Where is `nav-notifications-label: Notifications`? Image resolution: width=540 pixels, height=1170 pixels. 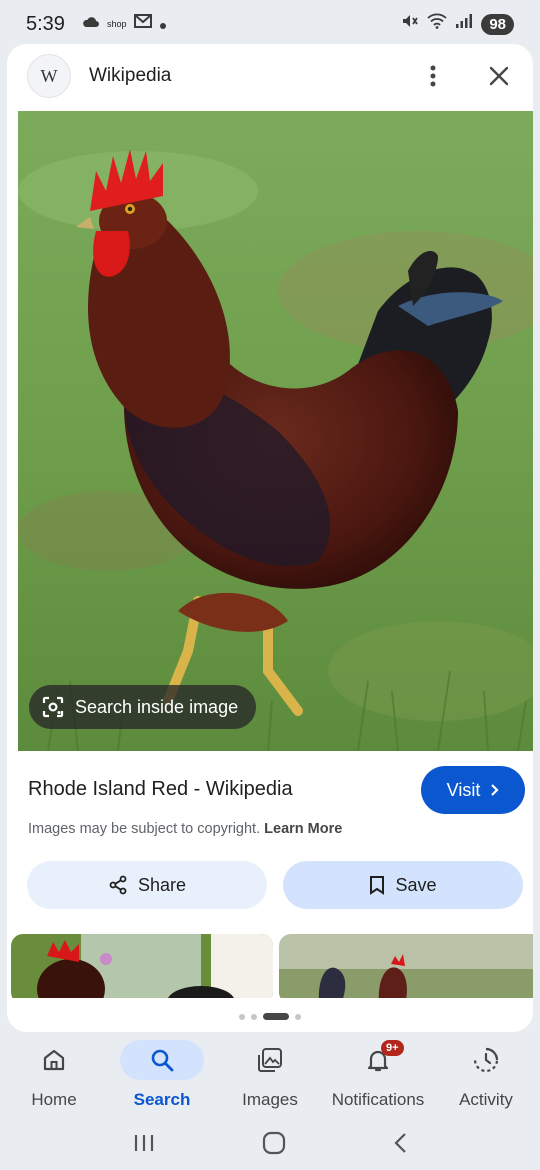
nav-notifications-label: Notifications is located at coordinates (378, 1099).